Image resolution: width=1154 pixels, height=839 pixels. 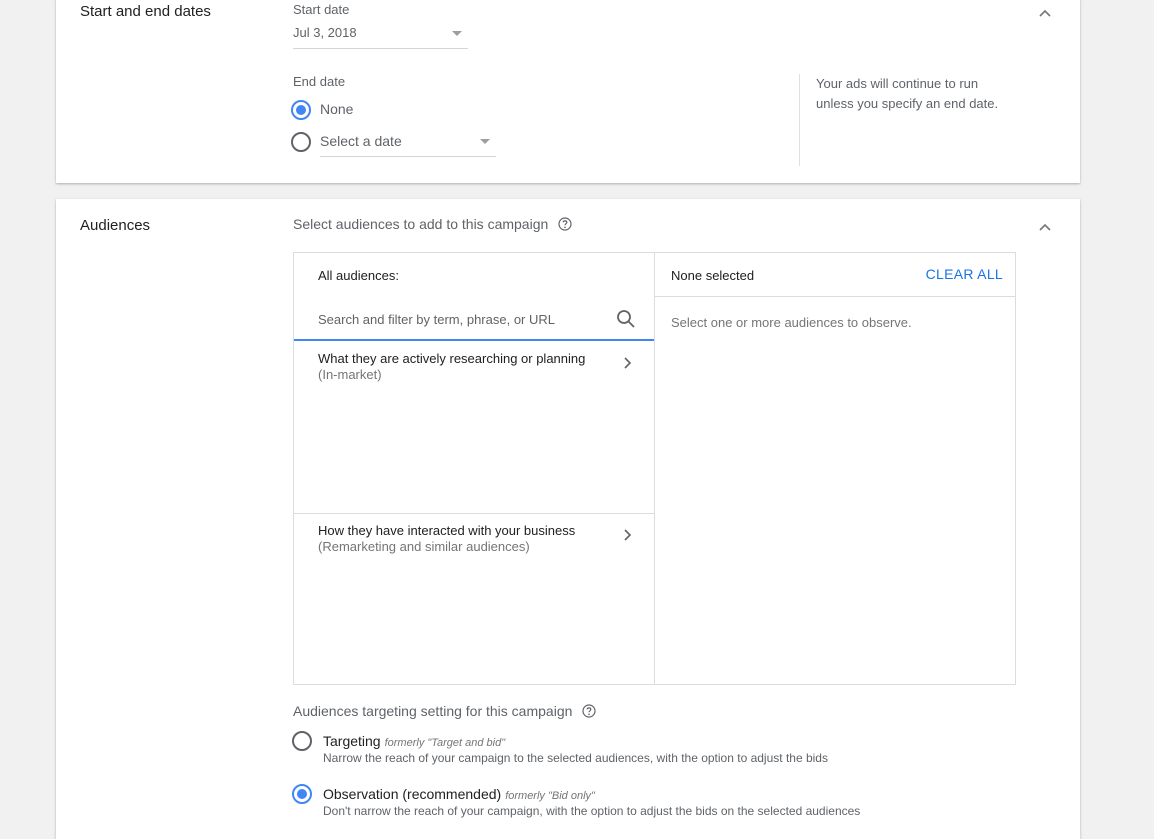 I want to click on start-date-dropdown: Jul 3, 2018, so click(x=380, y=36).